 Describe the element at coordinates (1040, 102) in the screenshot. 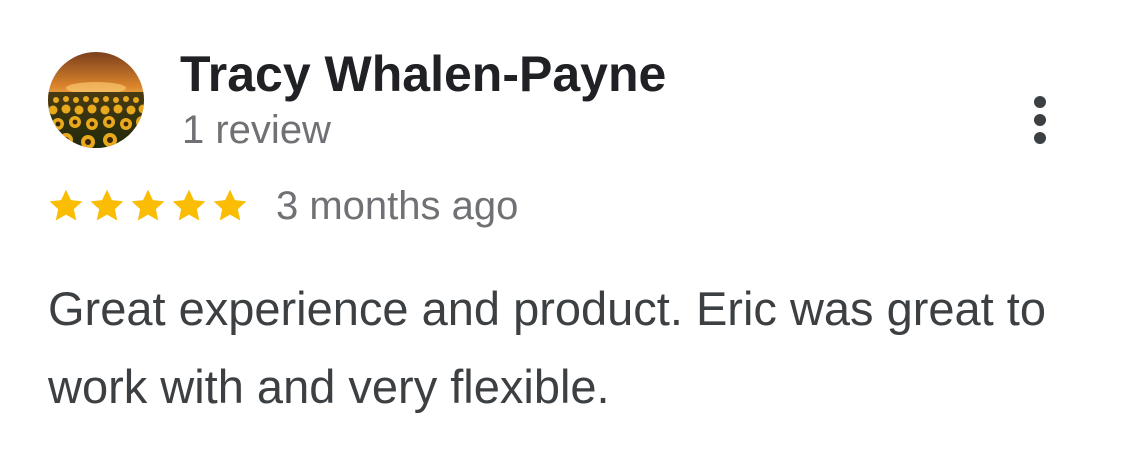

I see `more-vert-icon` at that location.